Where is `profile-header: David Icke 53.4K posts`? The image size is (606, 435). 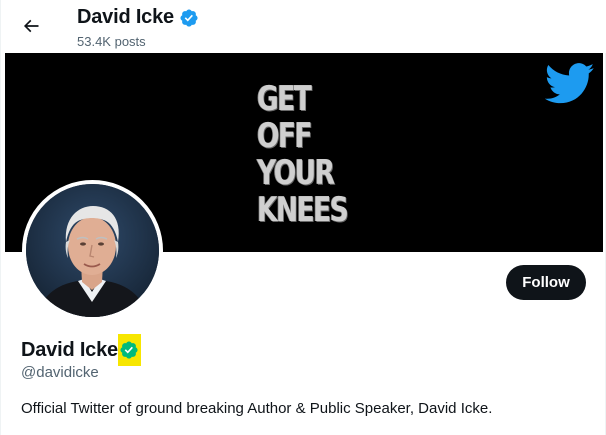 profile-header: David Icke 53.4K posts is located at coordinates (303, 26).